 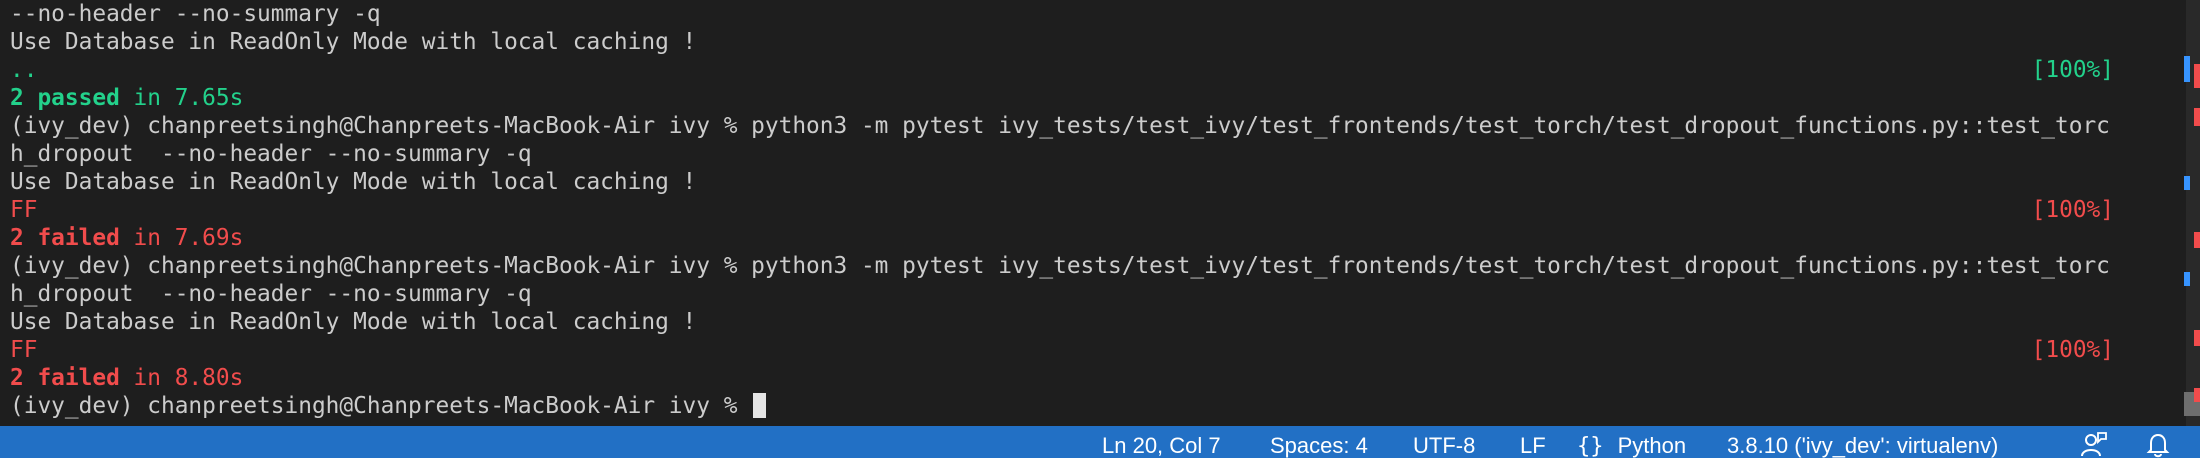 What do you see at coordinates (1590, 446) in the screenshot?
I see `braces-icon: {}` at bounding box center [1590, 446].